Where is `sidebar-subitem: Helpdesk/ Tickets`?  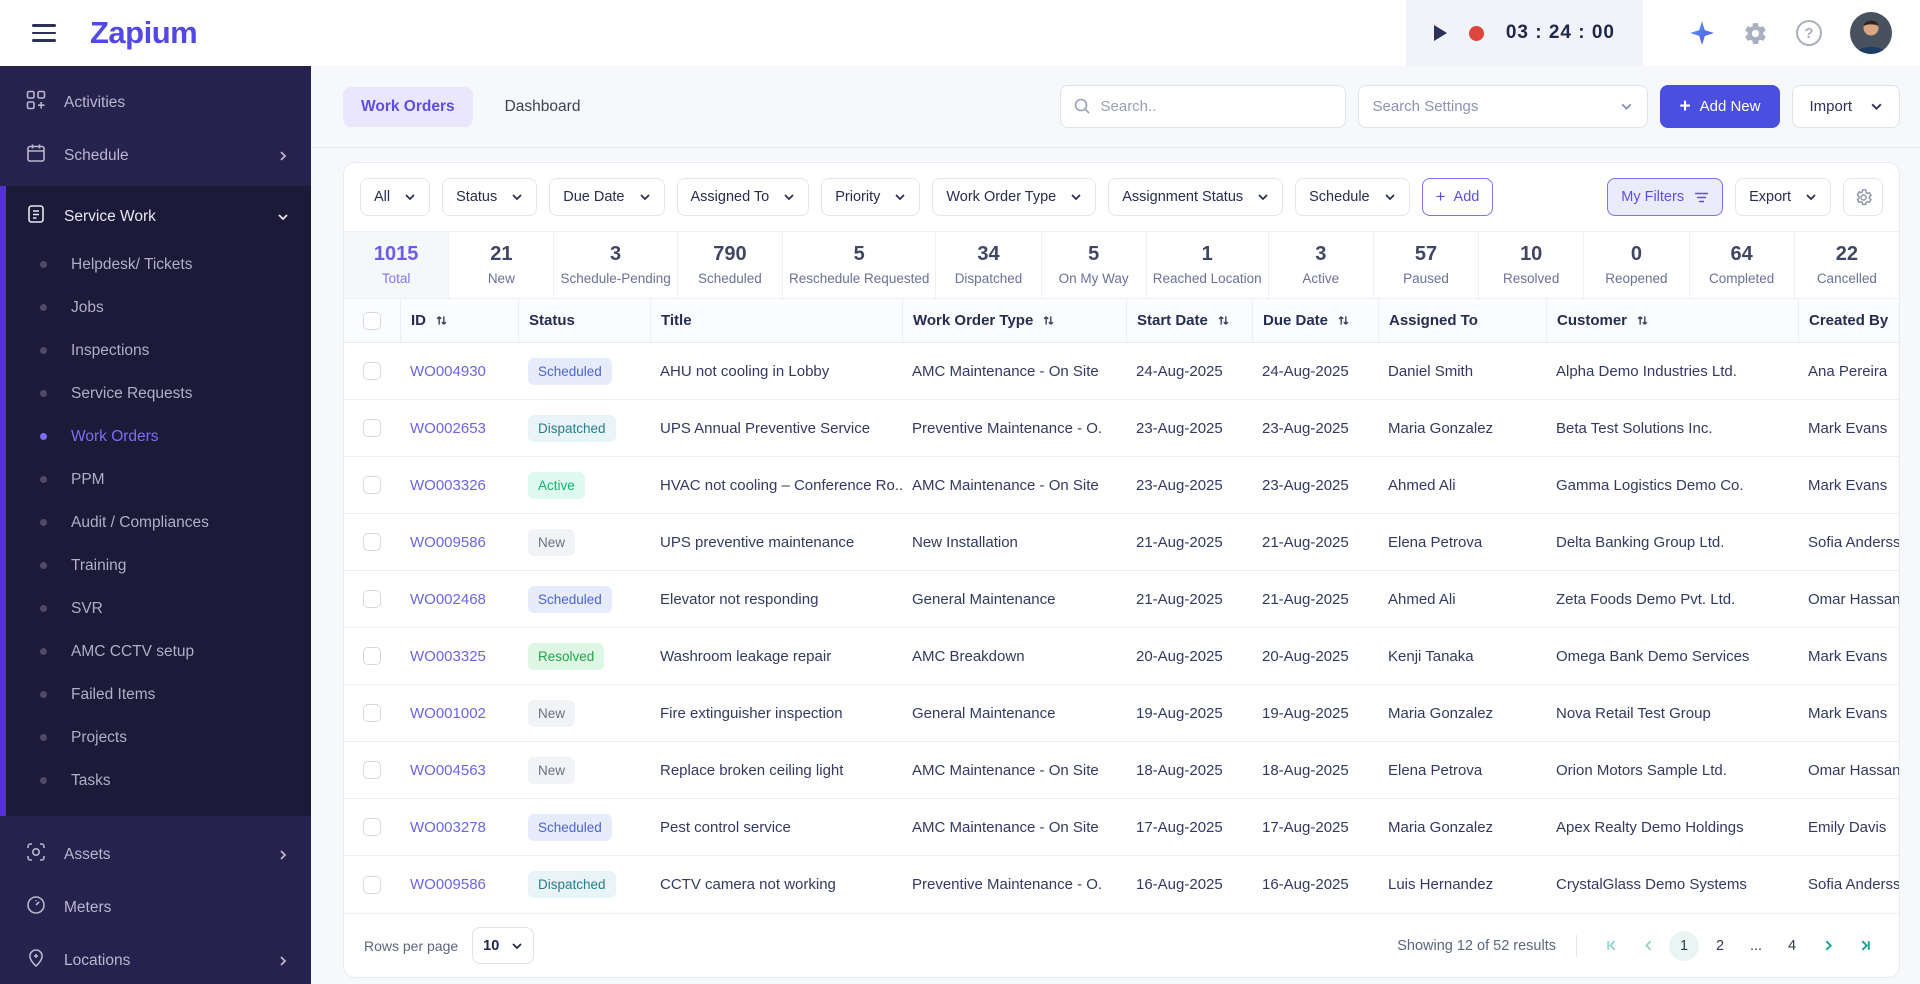
sidebar-subitem: Helpdesk/ Tickets is located at coordinates (158, 264).